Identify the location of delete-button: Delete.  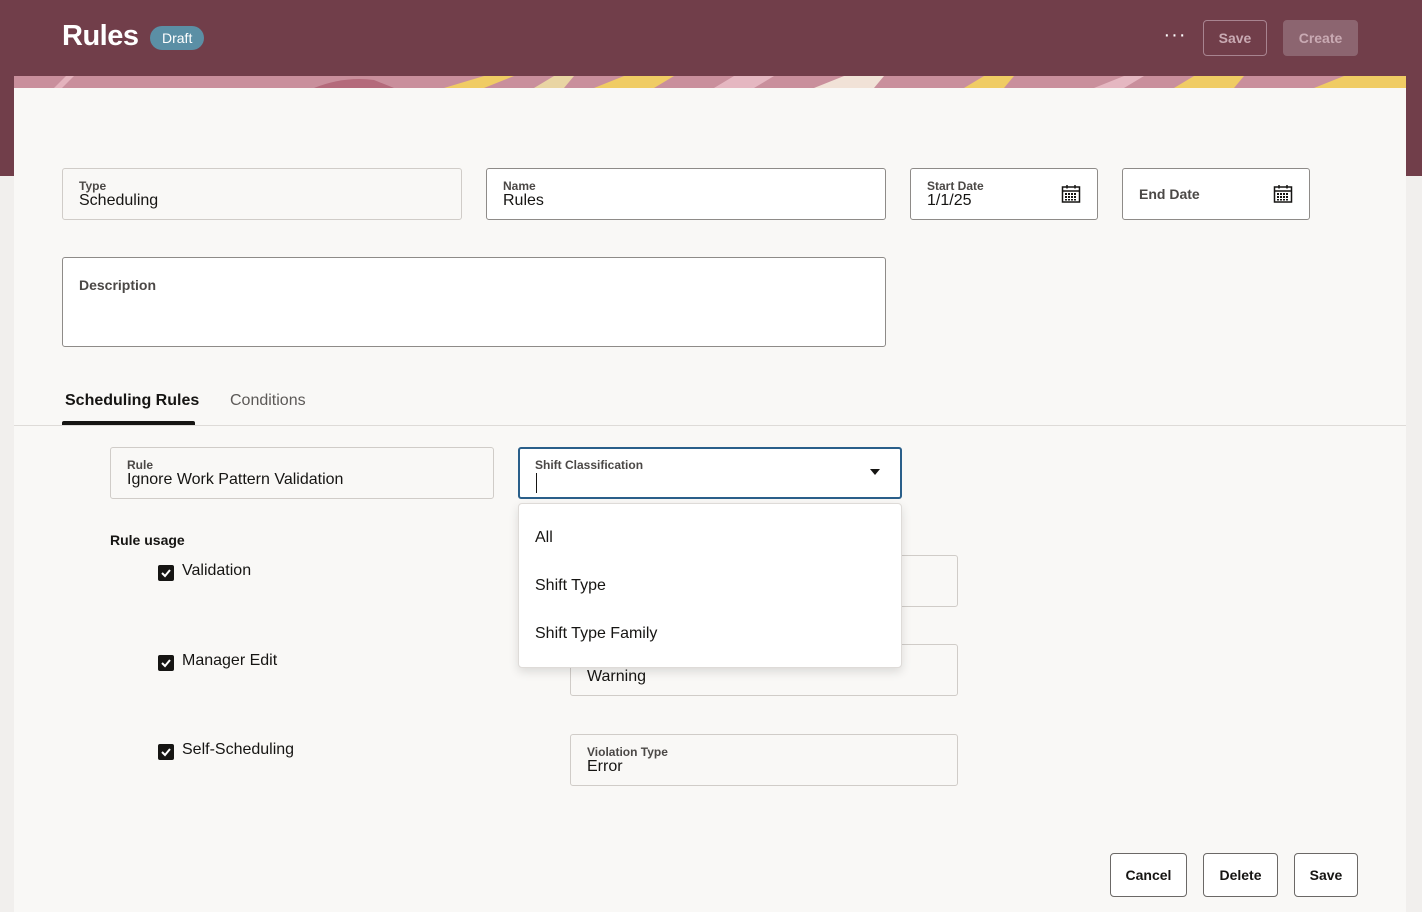
(1240, 875).